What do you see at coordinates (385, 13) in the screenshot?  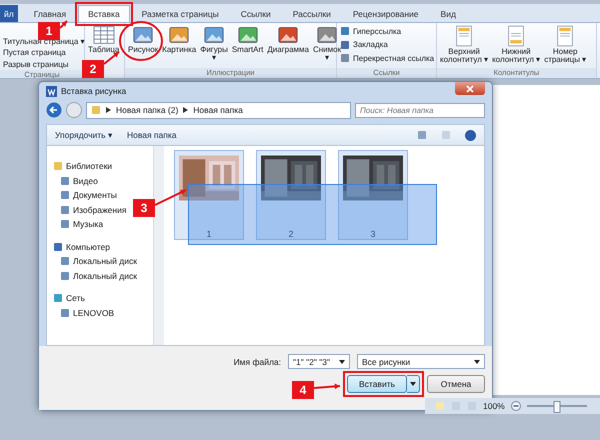 I see `ribbon-tab: Рецензирование` at bounding box center [385, 13].